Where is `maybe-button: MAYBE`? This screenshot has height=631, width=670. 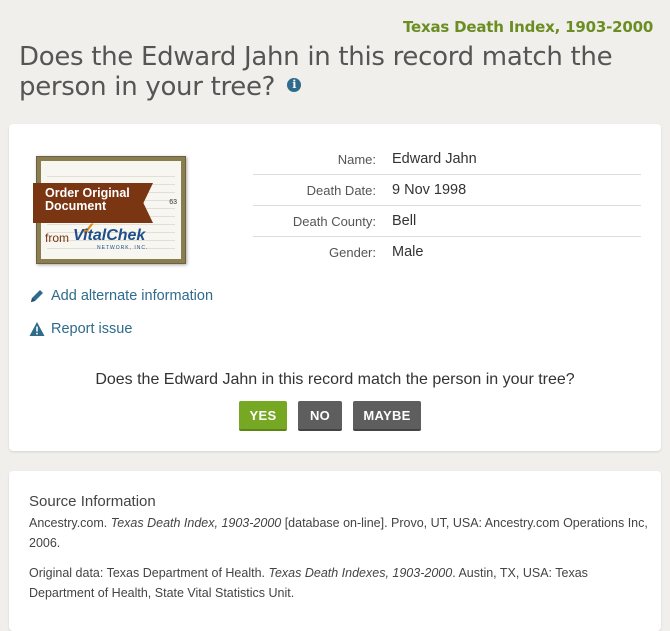 maybe-button: MAYBE is located at coordinates (387, 416).